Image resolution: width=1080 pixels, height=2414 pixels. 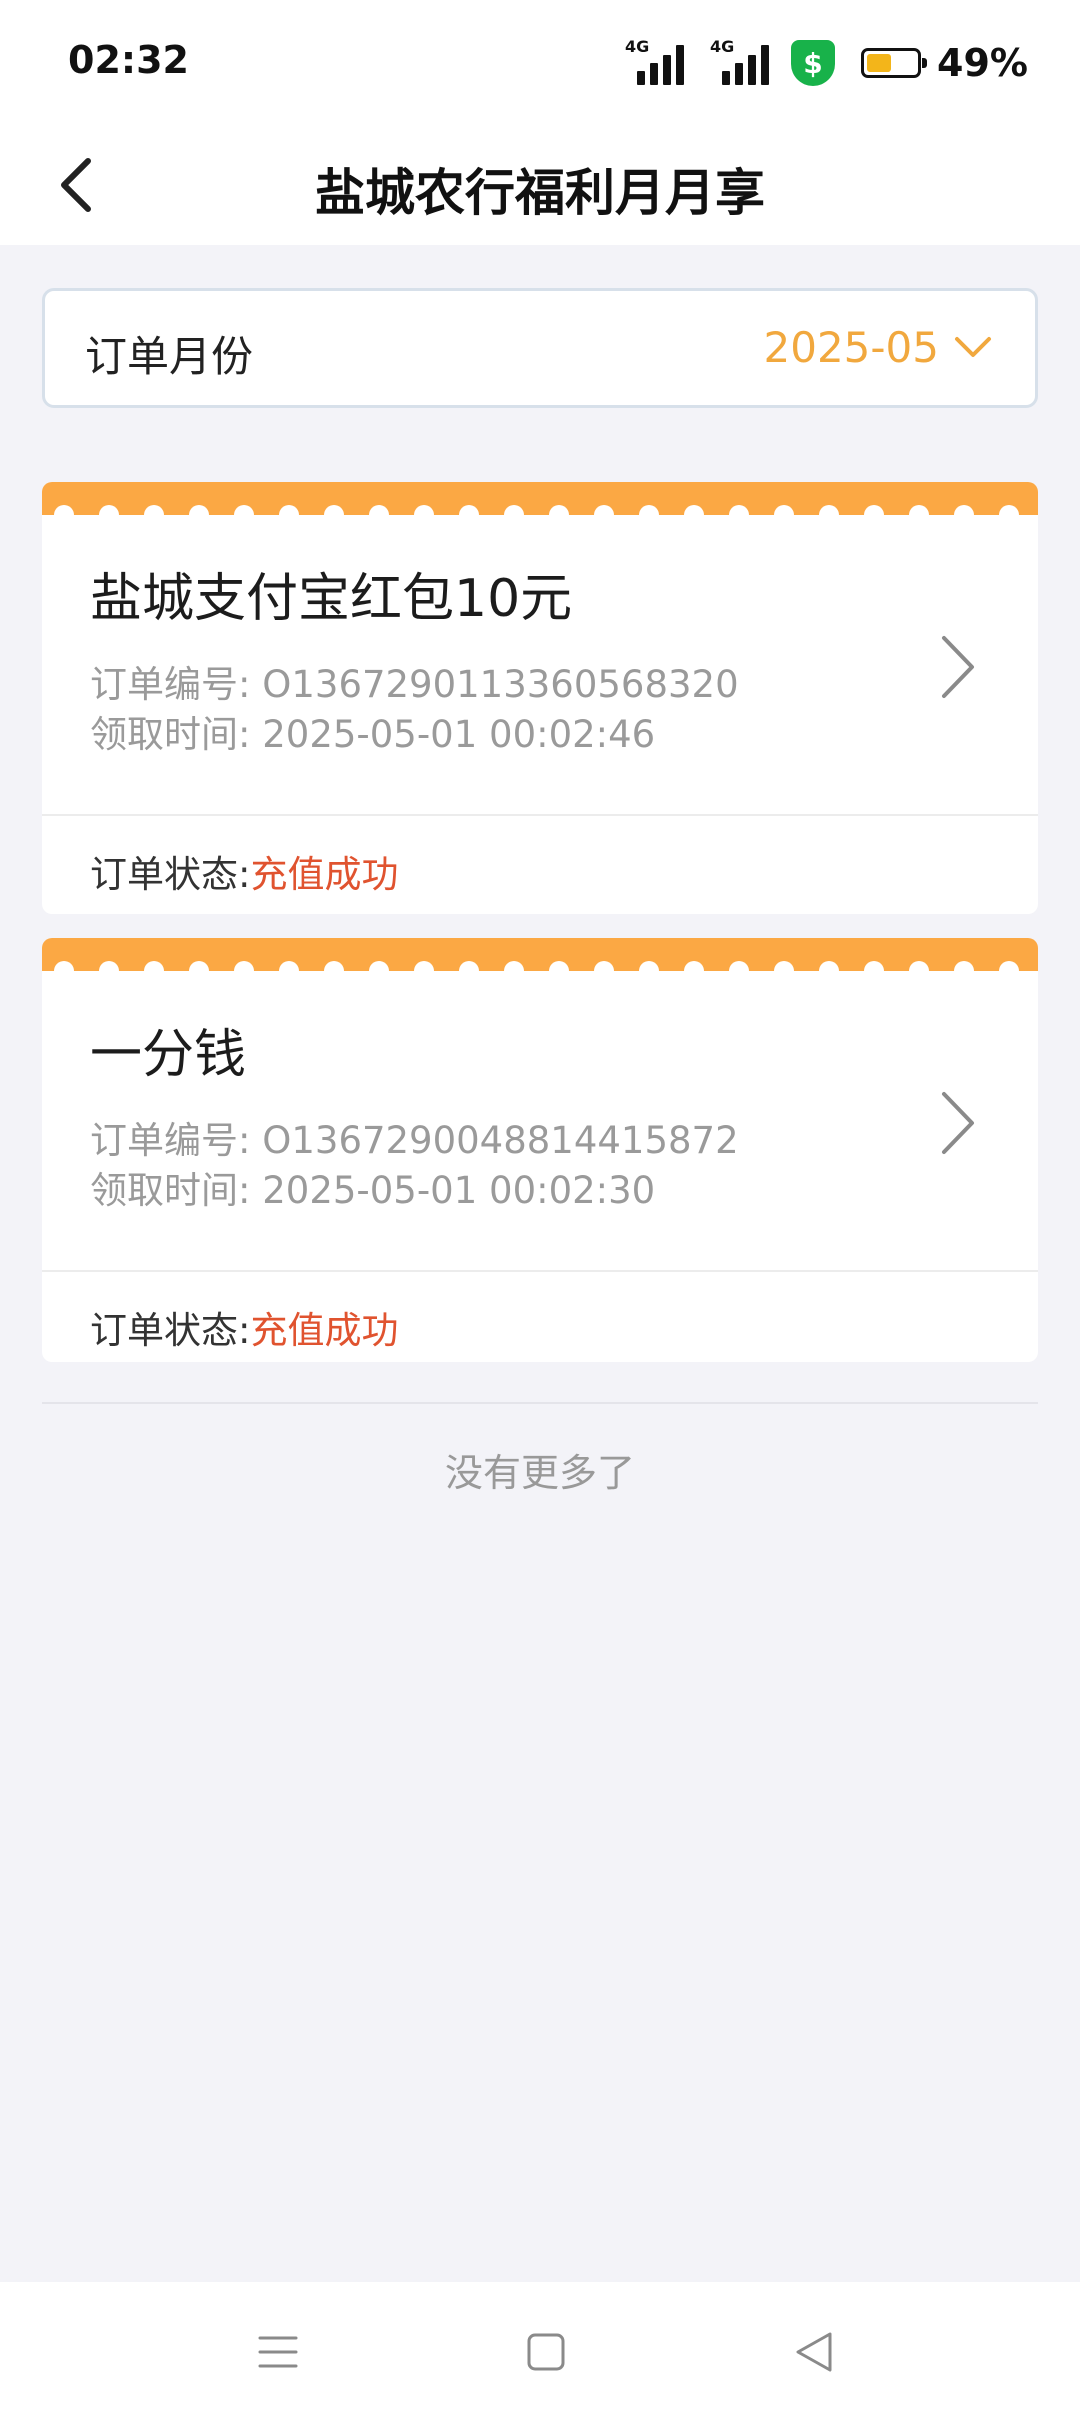 I want to click on order-time-line: 领取时间: 2025-05-01 00:02:30, so click(x=372, y=1187).